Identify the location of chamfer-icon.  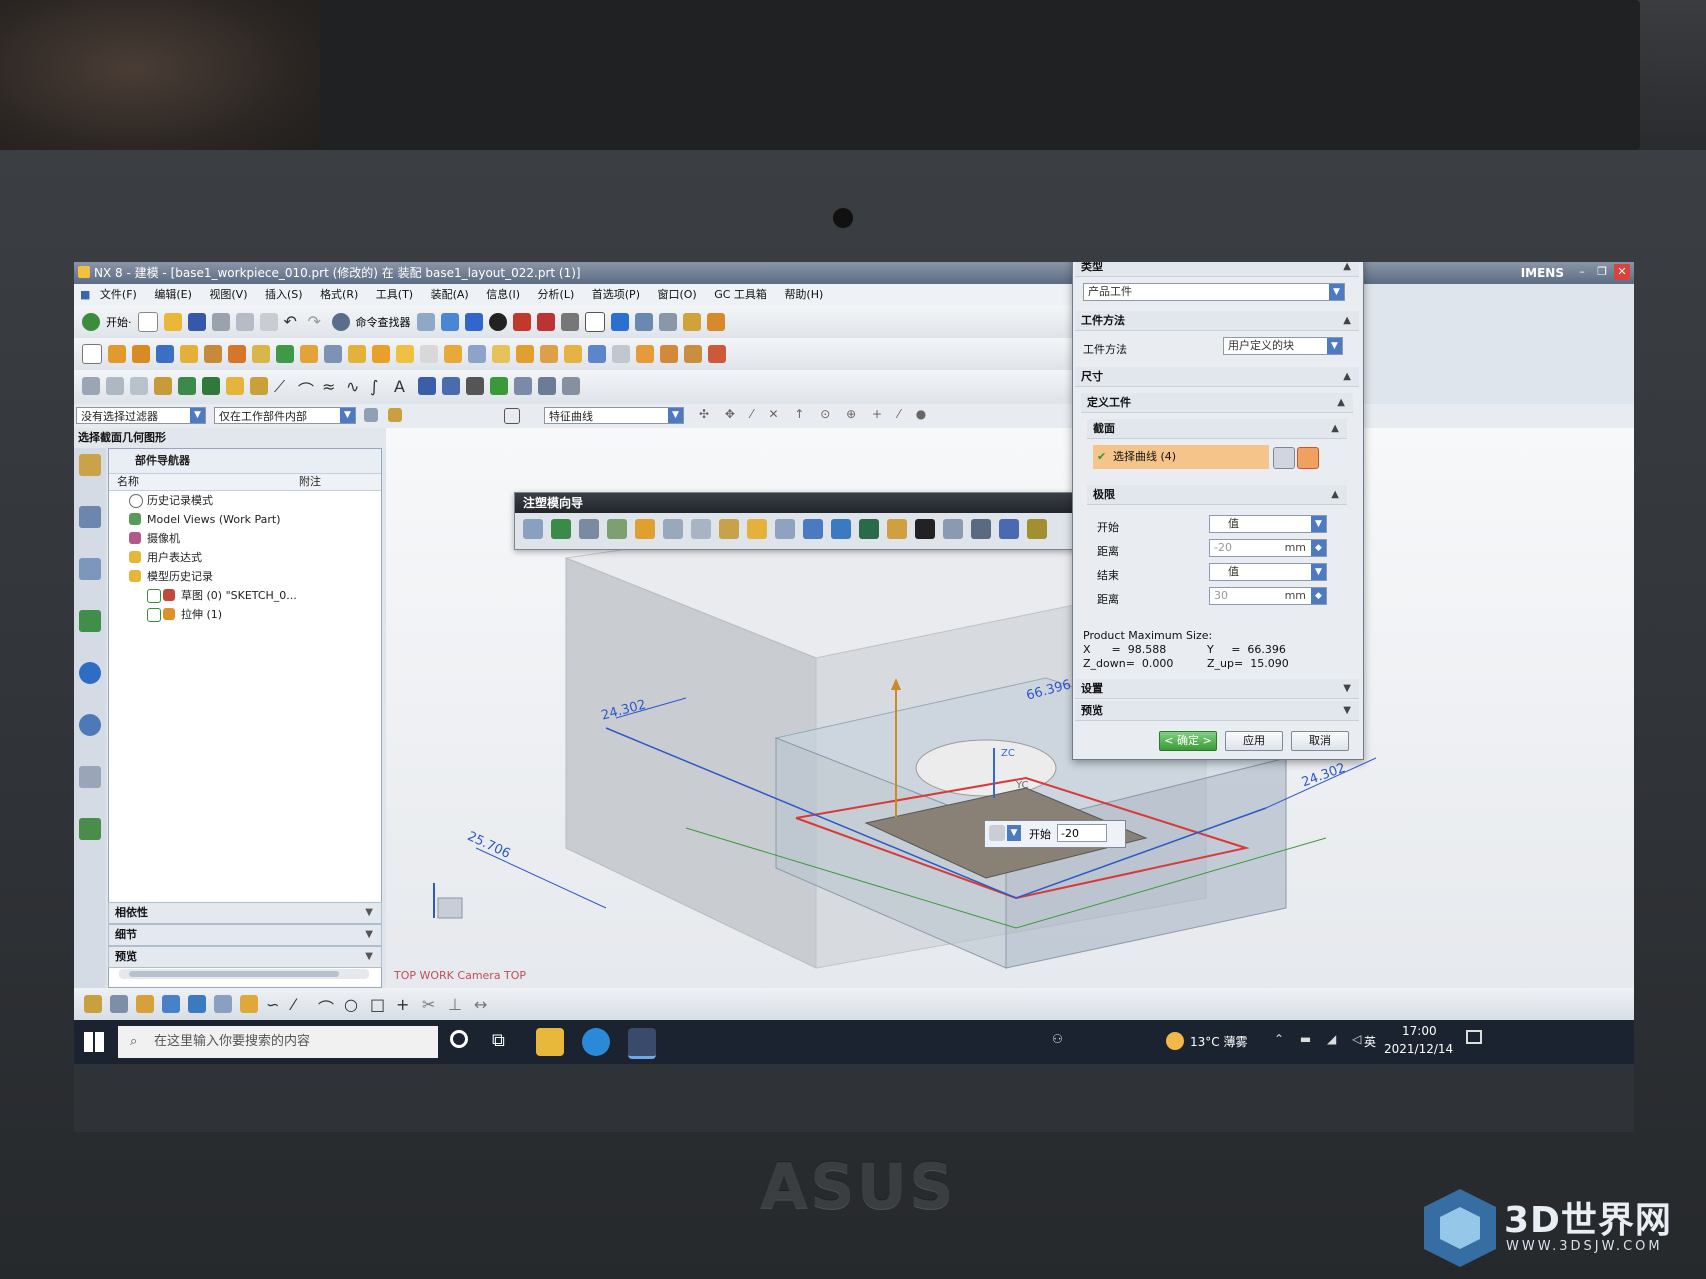
(405, 354).